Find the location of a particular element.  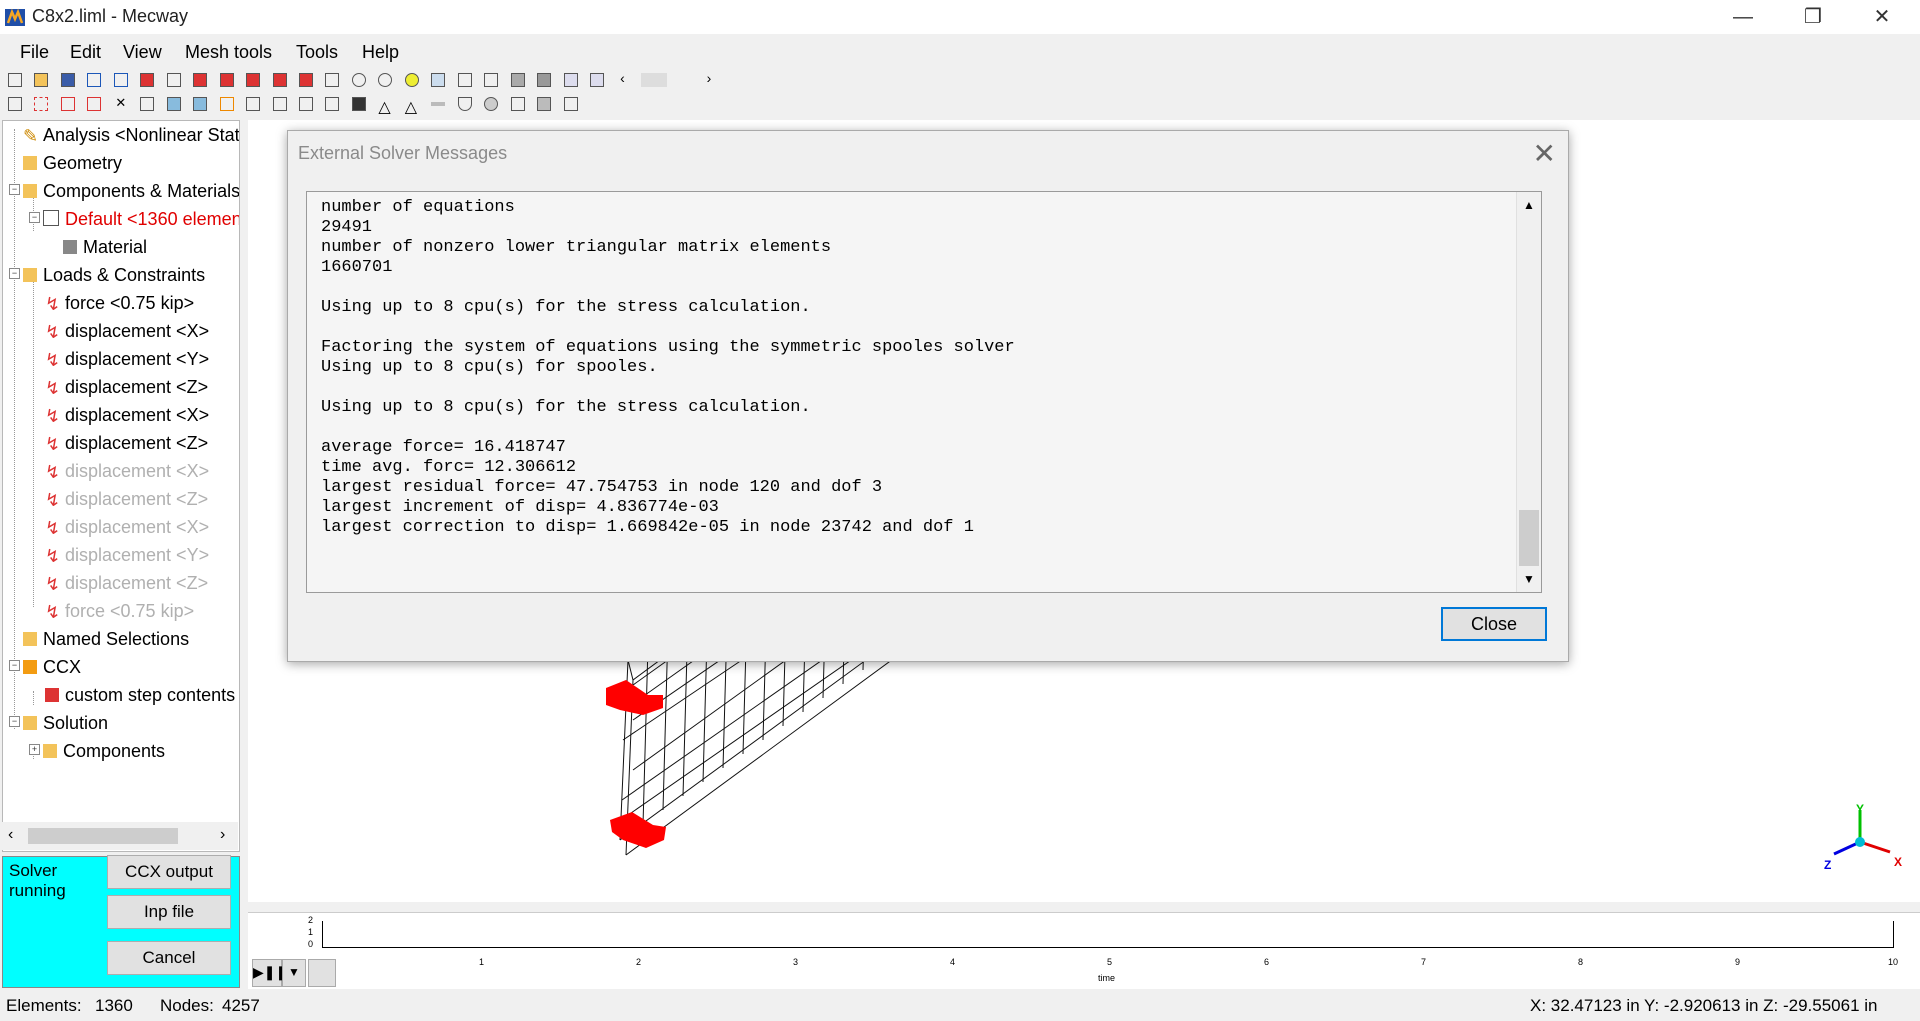

tree-components-materials: Components & Materials is located at coordinates (131, 191).